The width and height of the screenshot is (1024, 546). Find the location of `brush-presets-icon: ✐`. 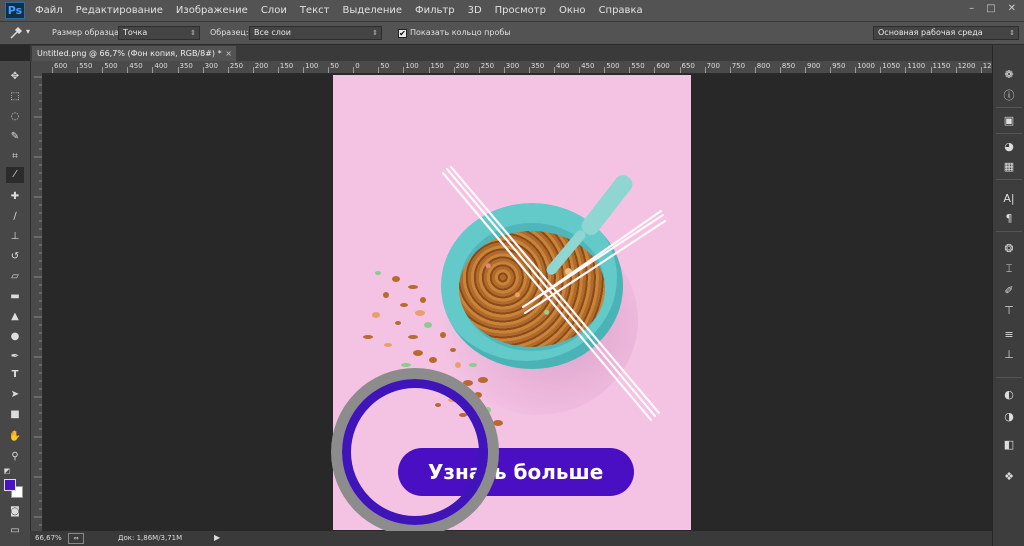

brush-presets-icon: ✐ is located at coordinates (1009, 291).